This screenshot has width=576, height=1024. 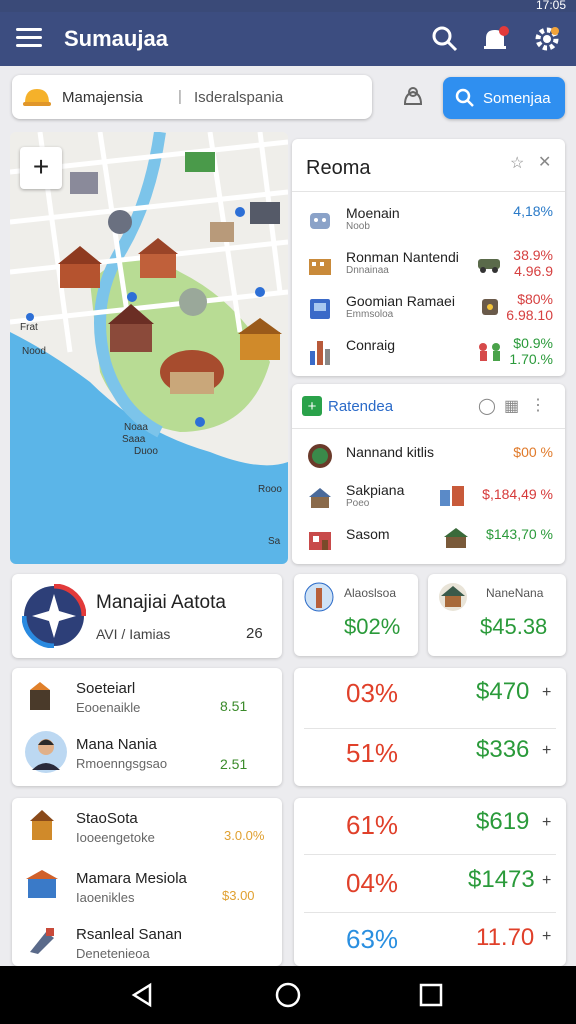 What do you see at coordinates (504, 98) in the screenshot?
I see `search-button: Somenjaa` at bounding box center [504, 98].